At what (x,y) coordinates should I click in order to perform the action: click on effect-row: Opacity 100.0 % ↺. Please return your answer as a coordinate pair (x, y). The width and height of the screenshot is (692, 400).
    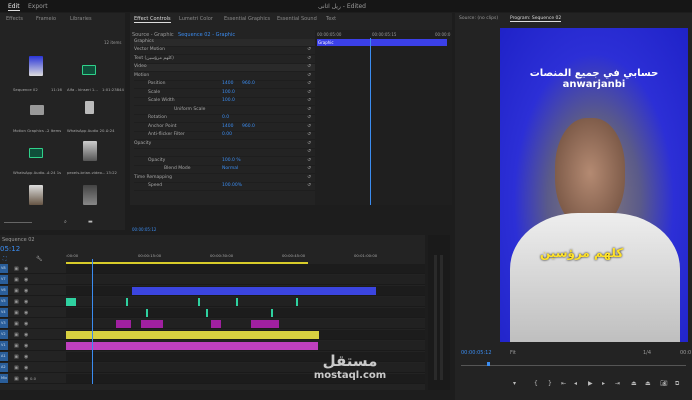
    Looking at the image, I should click on (224, 162).